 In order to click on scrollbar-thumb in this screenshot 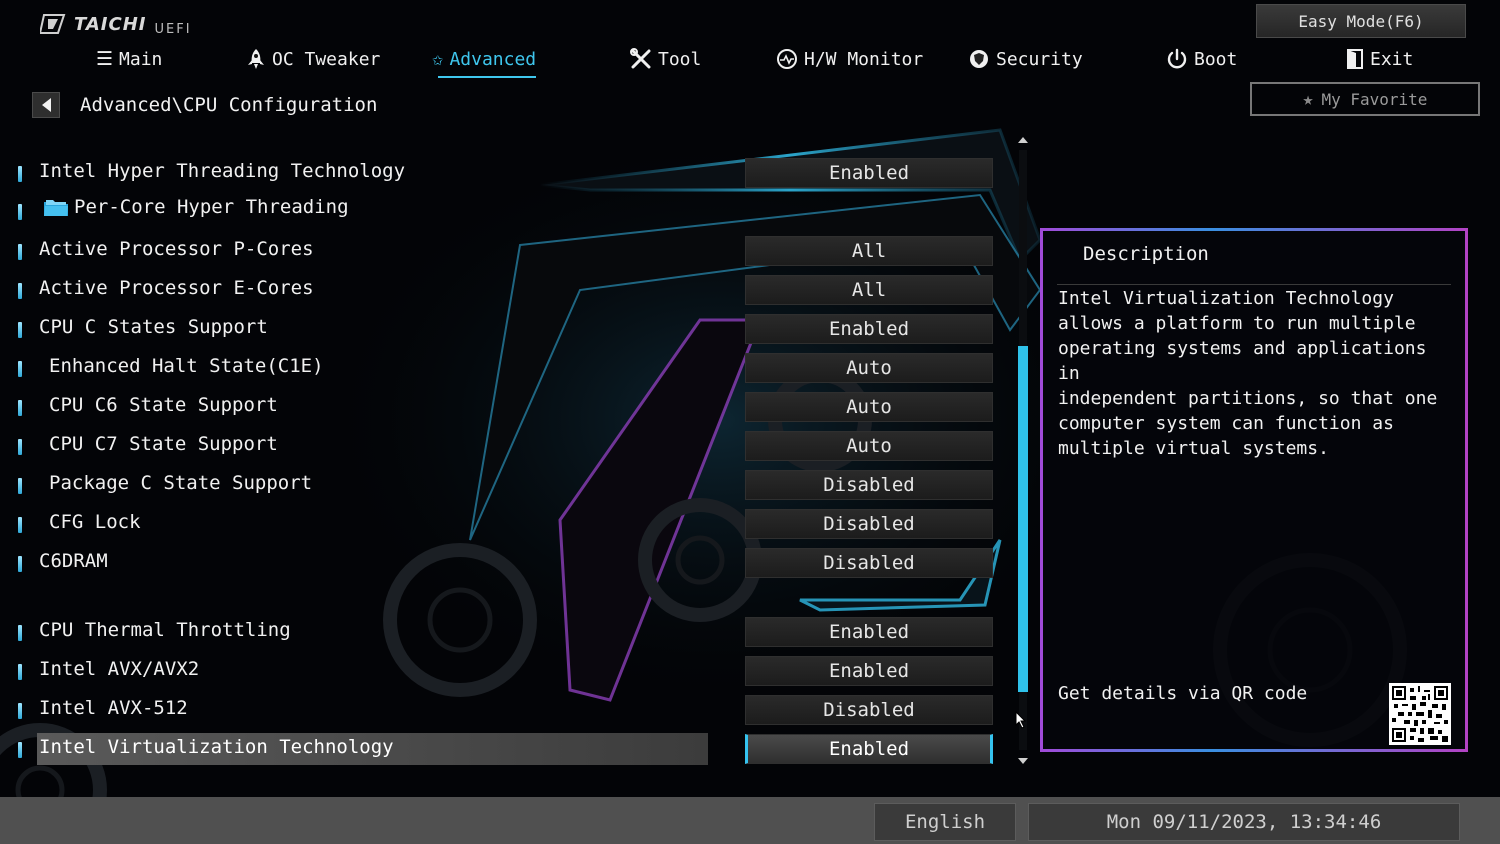, I will do `click(1023, 519)`.